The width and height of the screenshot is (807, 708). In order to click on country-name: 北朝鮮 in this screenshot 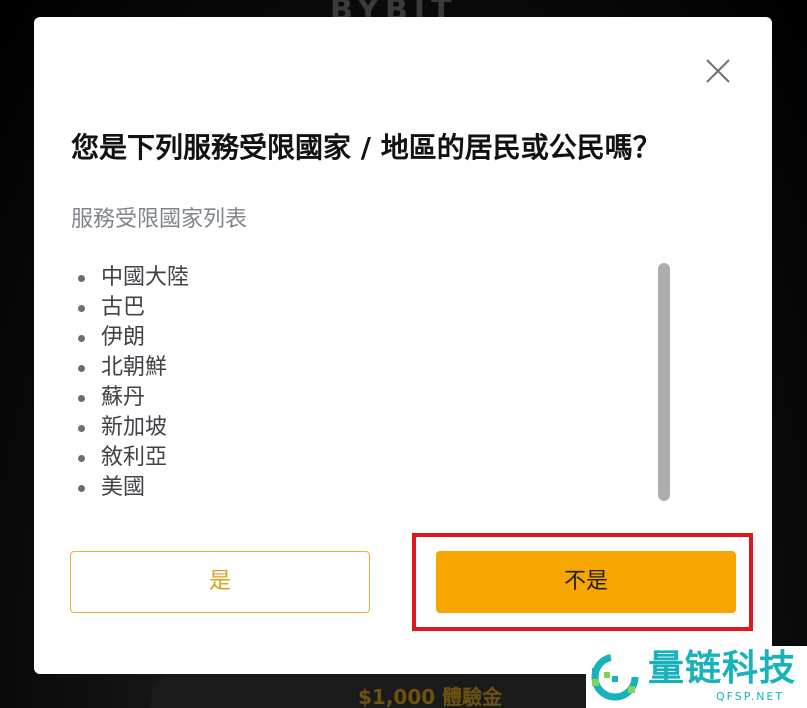, I will do `click(134, 367)`.